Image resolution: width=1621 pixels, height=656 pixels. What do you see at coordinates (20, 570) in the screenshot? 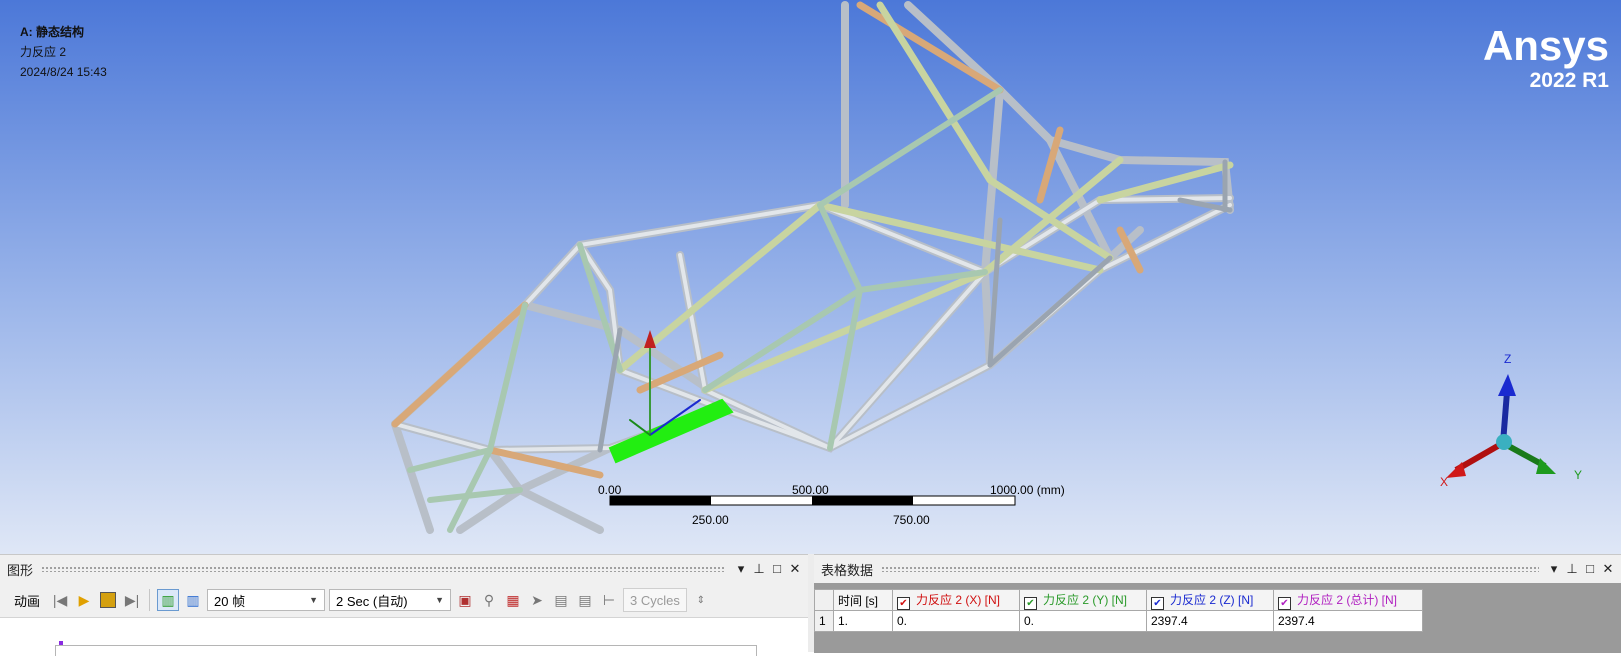
I see `graph-panel-title: 图形` at bounding box center [20, 570].